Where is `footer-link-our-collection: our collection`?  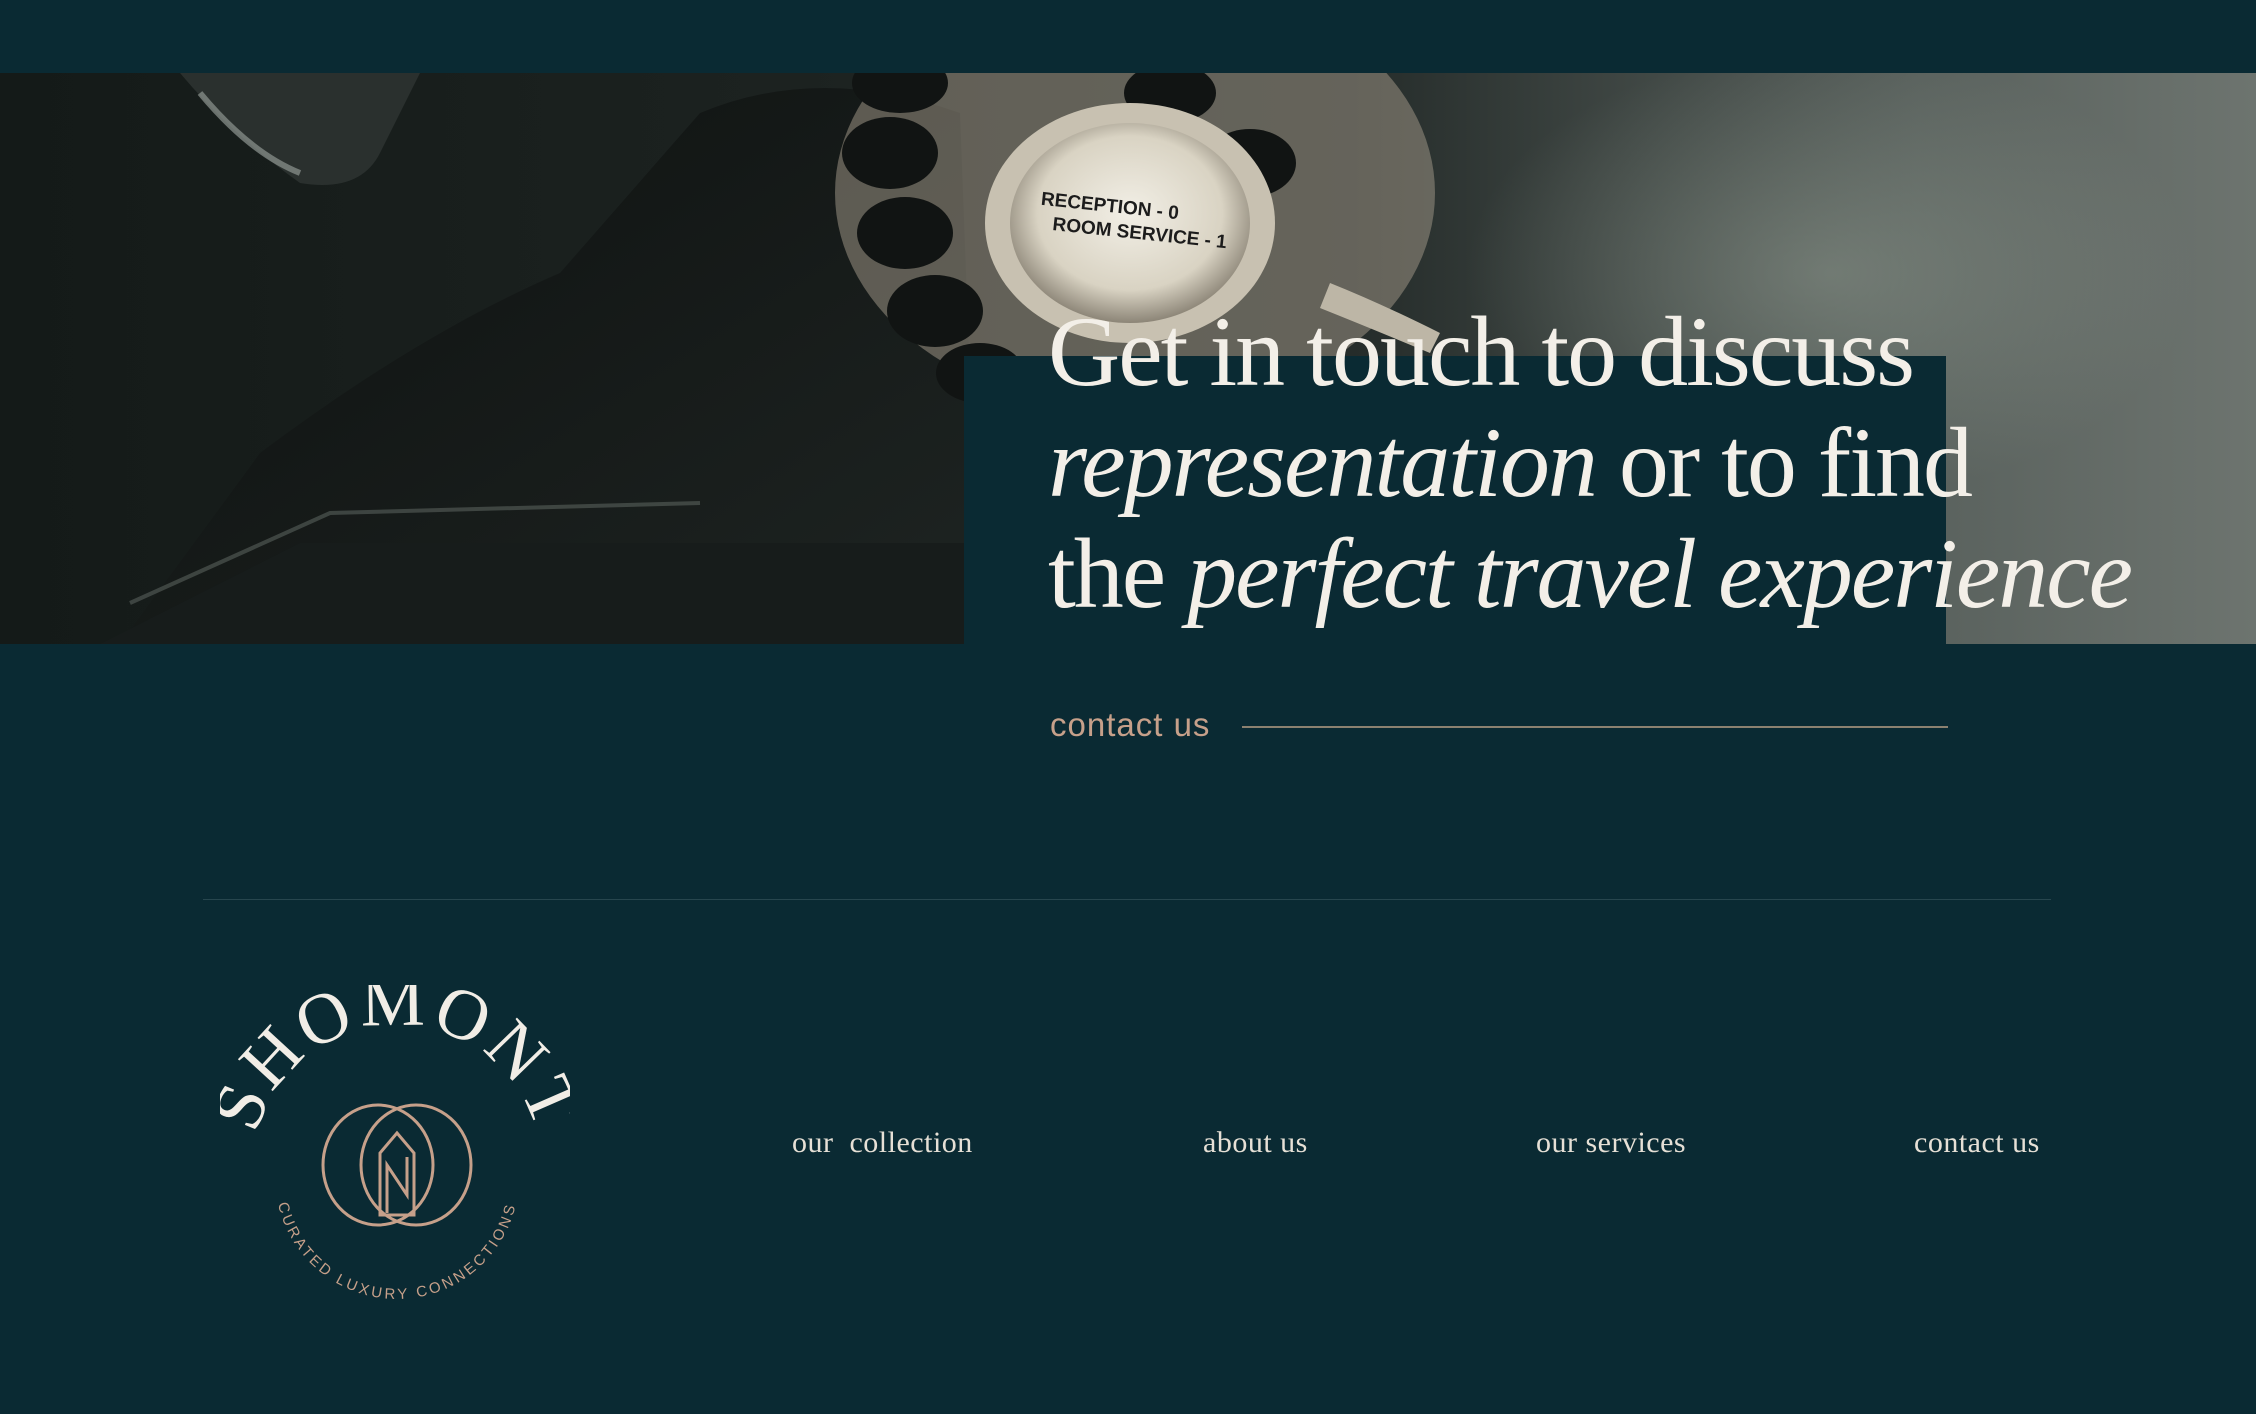
footer-link-our-collection: our collection is located at coordinates (882, 1143).